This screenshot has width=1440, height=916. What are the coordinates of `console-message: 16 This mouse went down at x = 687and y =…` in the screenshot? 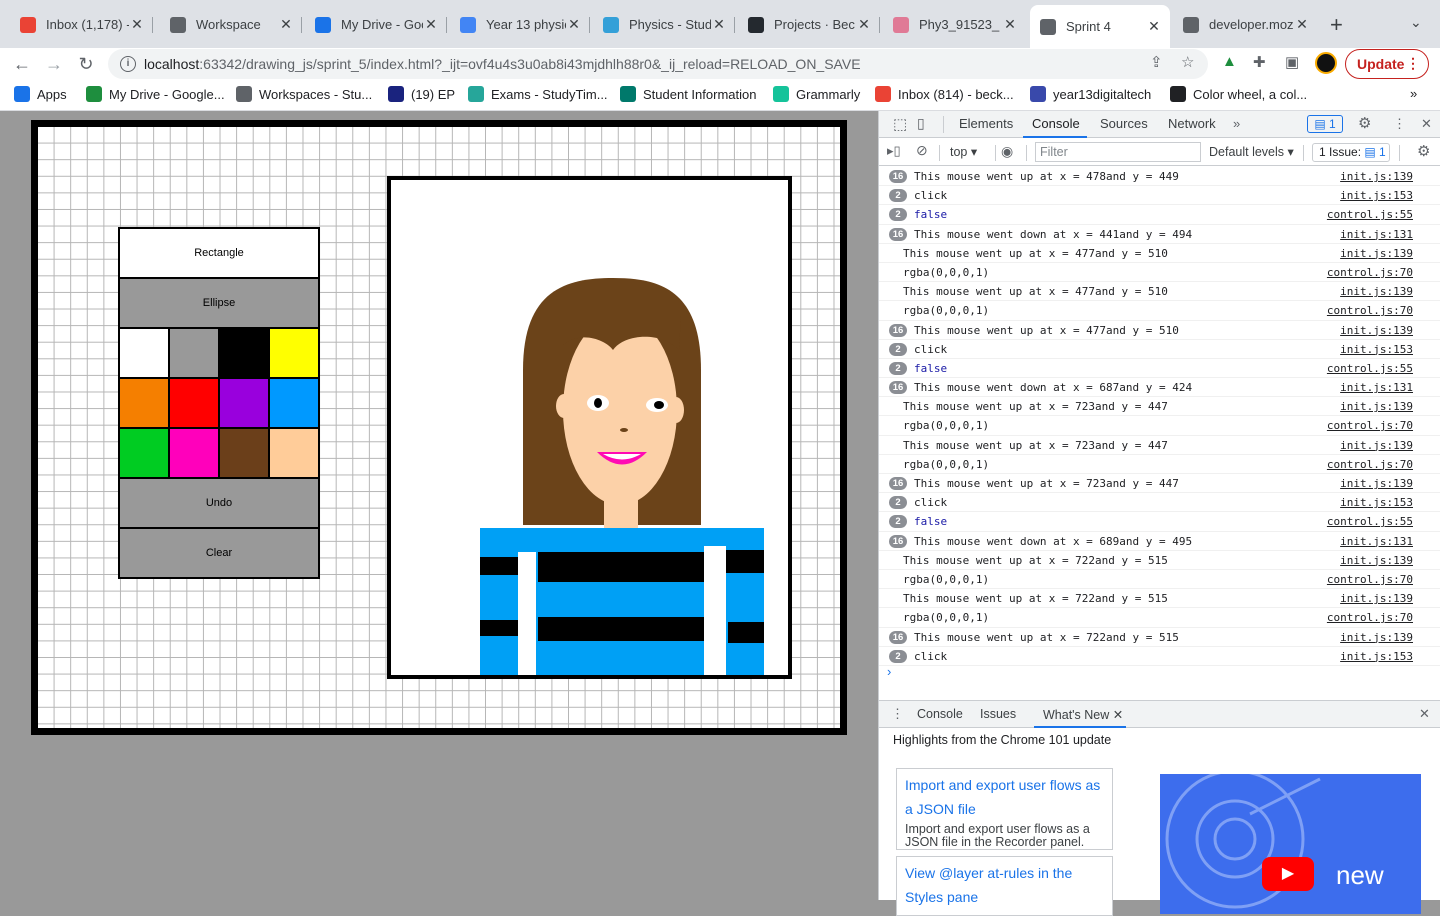 It's located at (1159, 388).